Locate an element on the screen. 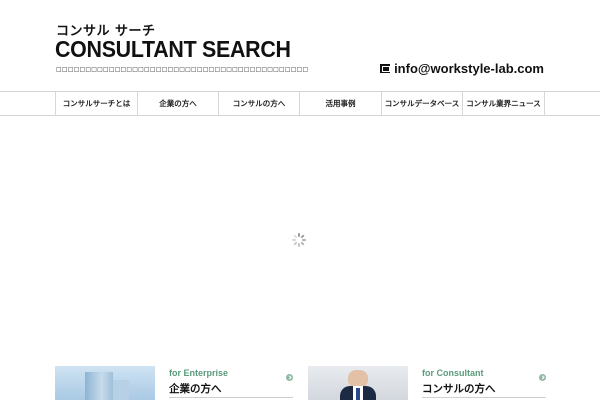 The image size is (600, 400). logo-title: CONSULTANT SEARCH is located at coordinates (173, 49).